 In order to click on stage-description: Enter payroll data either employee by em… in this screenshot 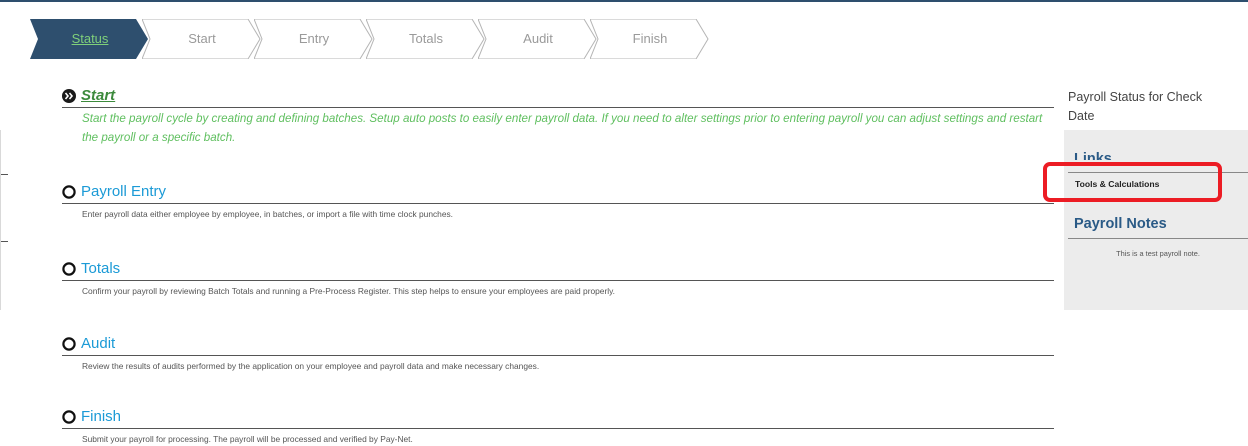, I will do `click(268, 214)`.